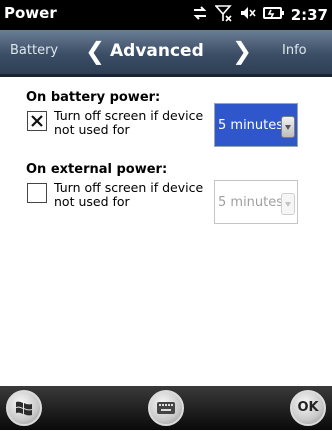 The width and height of the screenshot is (332, 431). Describe the element at coordinates (93, 97) in the screenshot. I see `battery-section-title: On battery power:` at that location.